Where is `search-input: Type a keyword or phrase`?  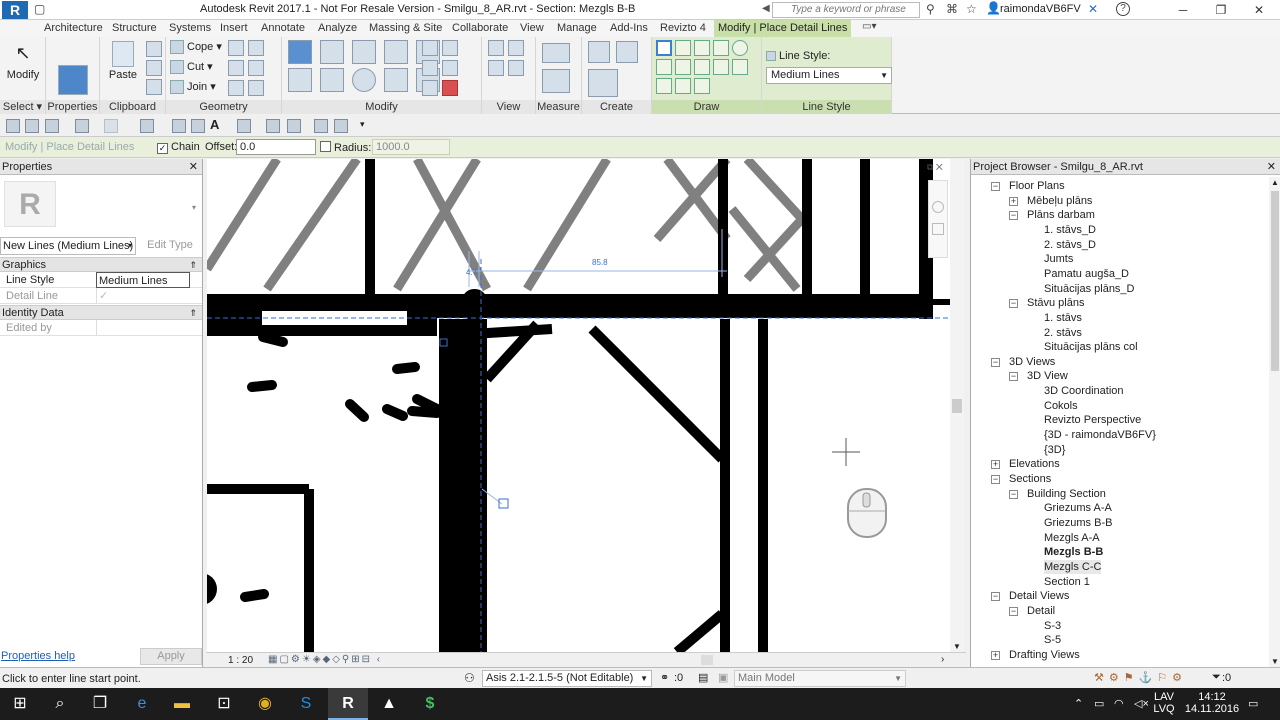
search-input: Type a keyword or phrase is located at coordinates (846, 10).